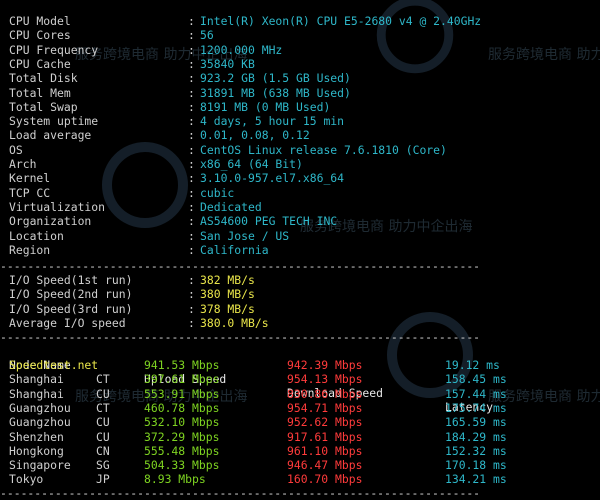 This screenshot has width=600, height=500. Describe the element at coordinates (182, 379) in the screenshot. I see `upload-speed-cell: 397.61 Mbps` at that location.